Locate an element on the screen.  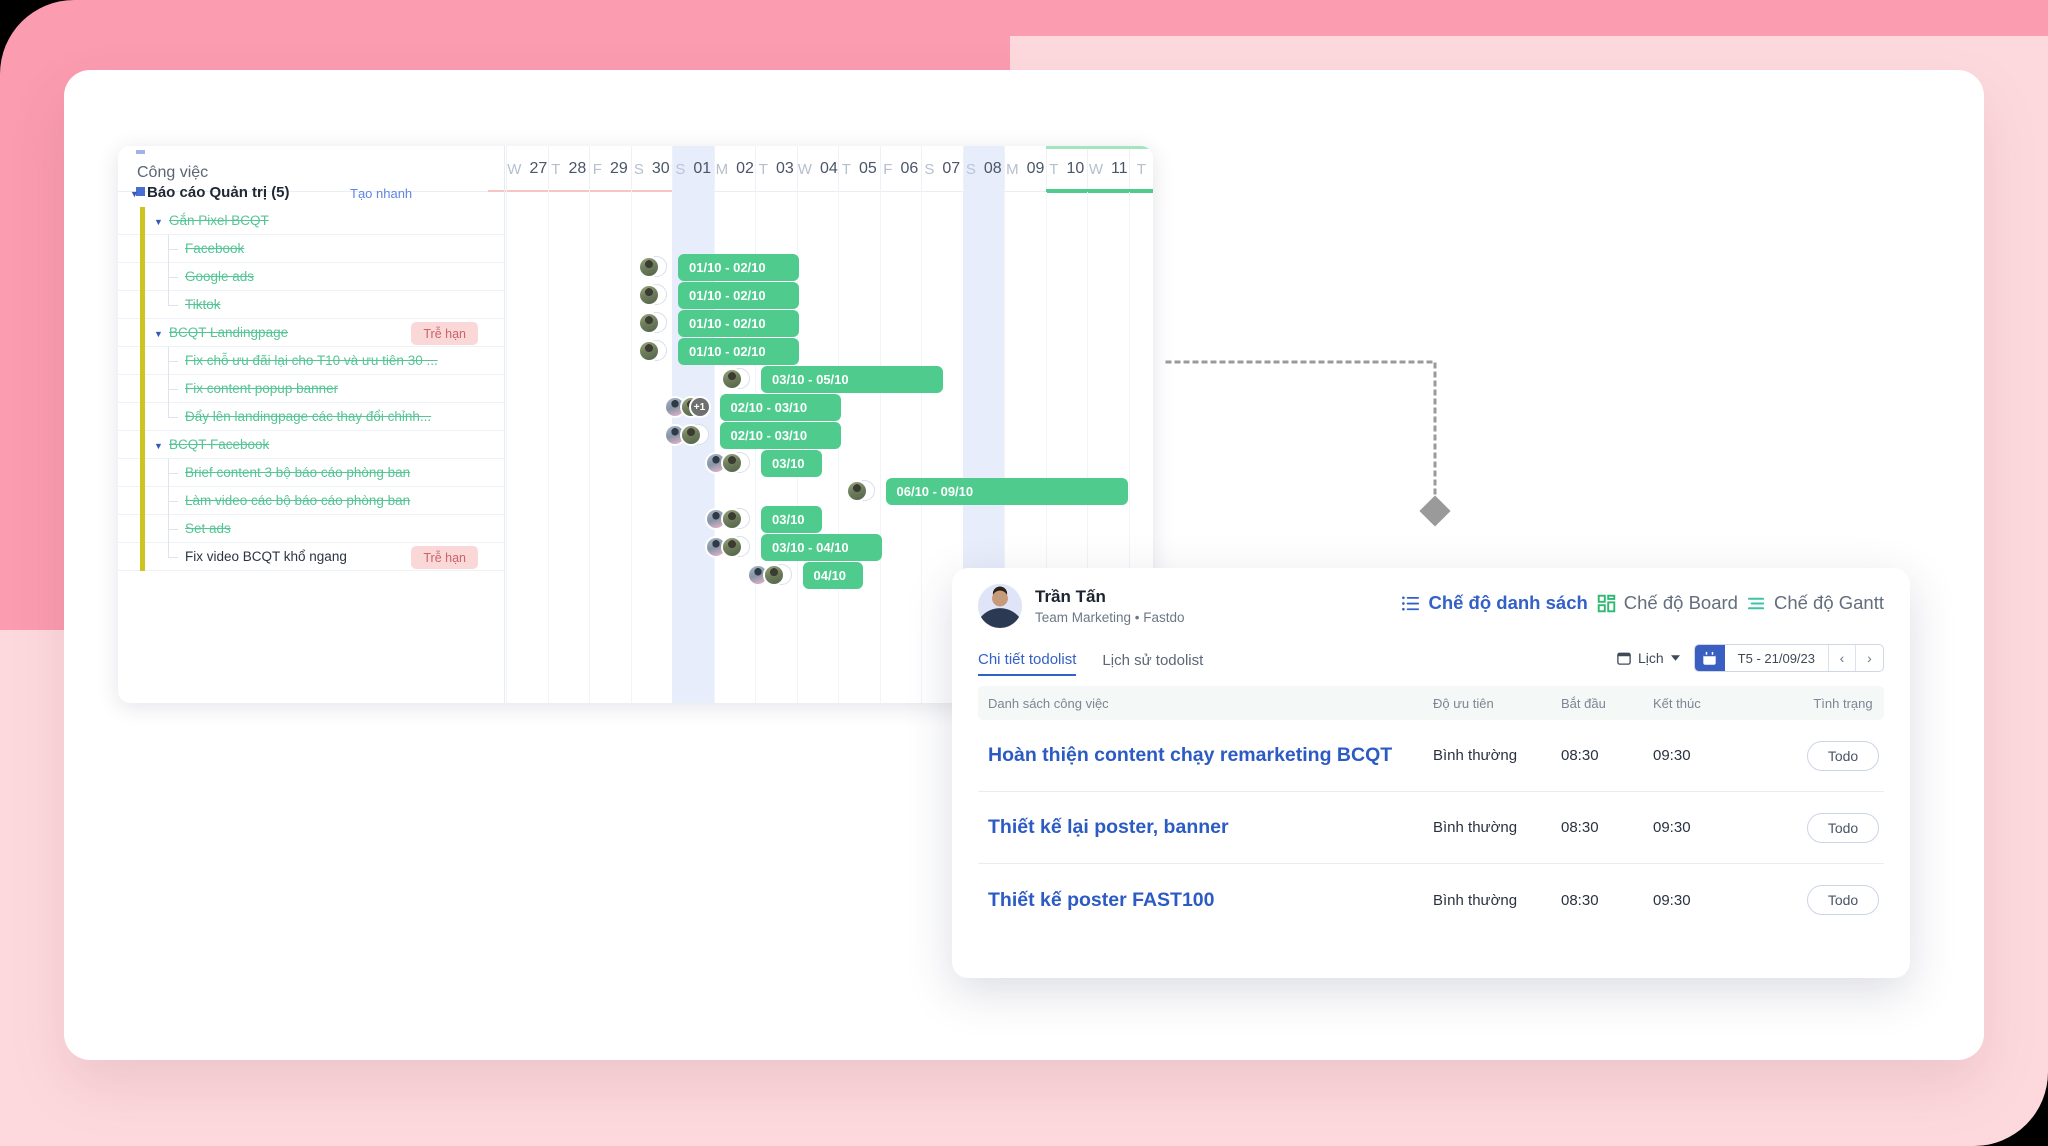
view-mode-list: Chế độ danh sách is located at coordinates (1494, 603).